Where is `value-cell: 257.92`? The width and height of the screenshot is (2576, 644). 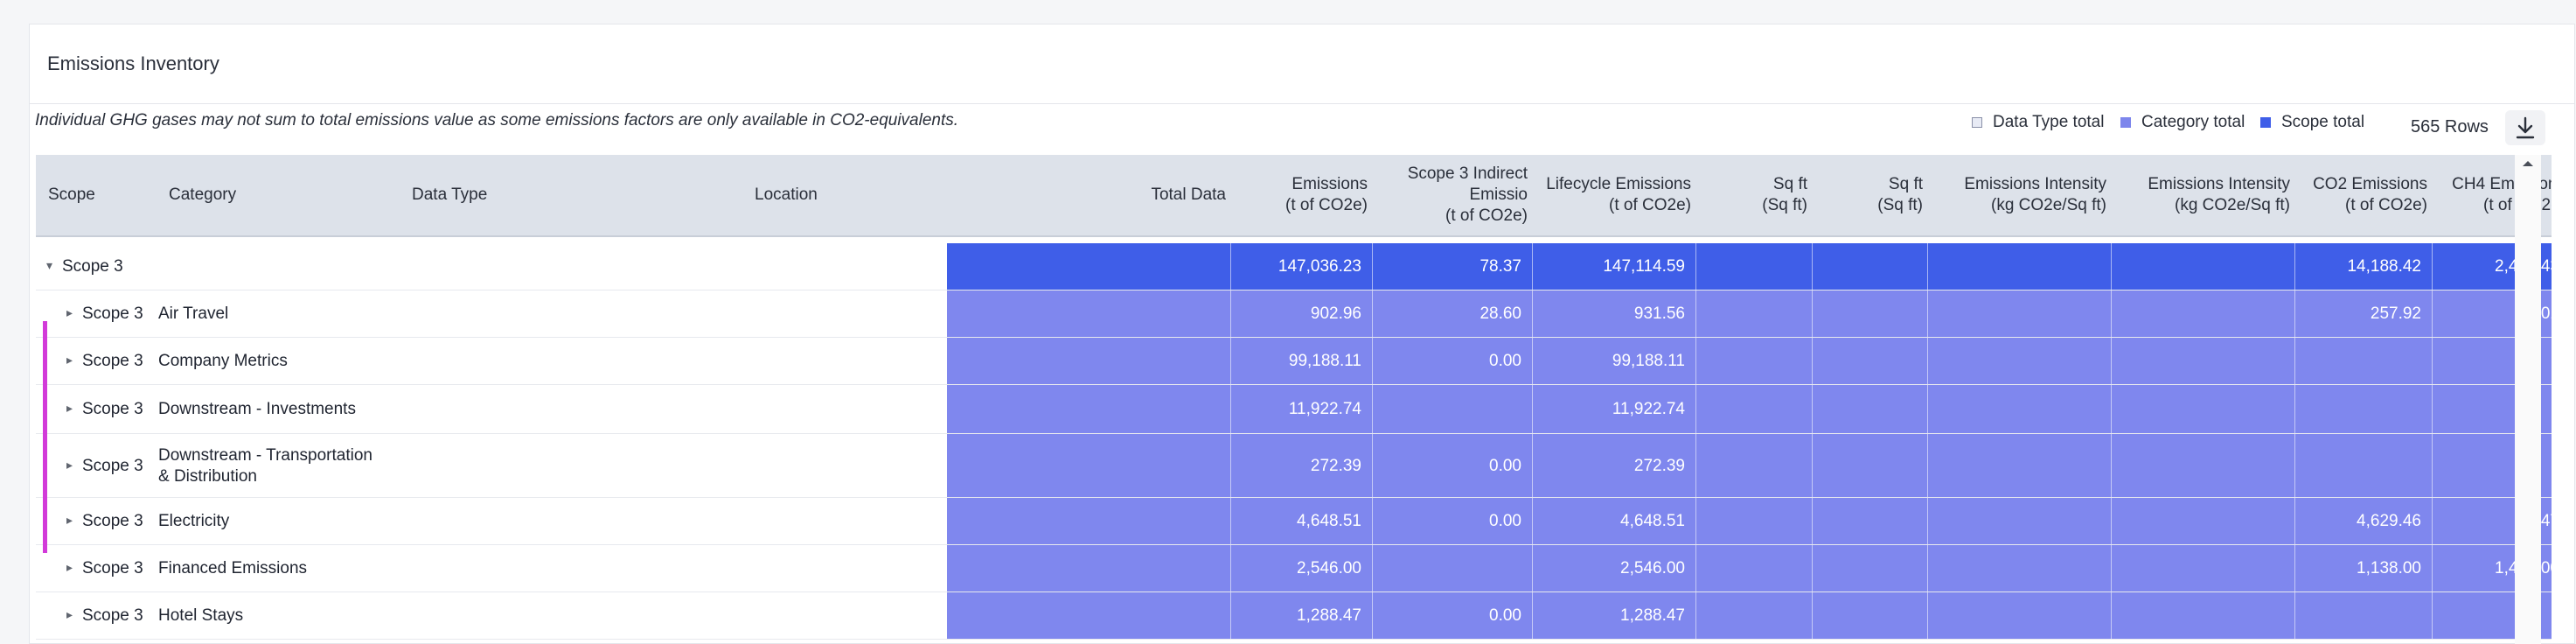 value-cell: 257.92 is located at coordinates (2364, 314).